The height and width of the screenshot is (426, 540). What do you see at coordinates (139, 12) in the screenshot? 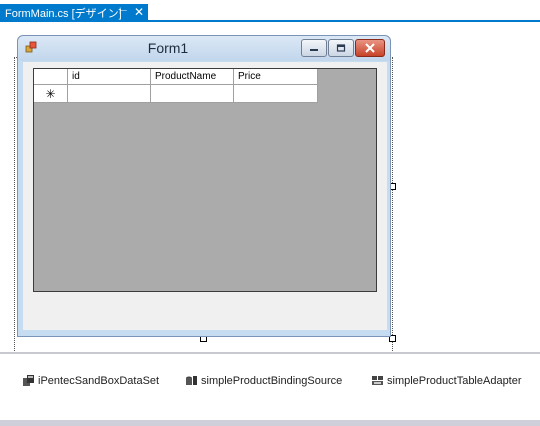
I see `close-tab-icon: ✕` at bounding box center [139, 12].